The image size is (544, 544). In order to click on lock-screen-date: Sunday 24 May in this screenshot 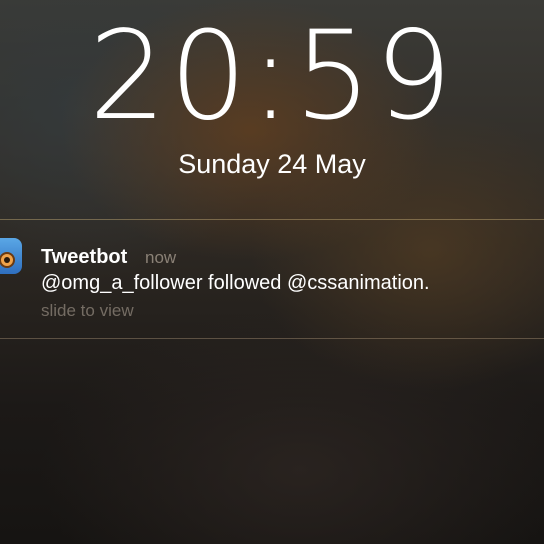, I will do `click(272, 164)`.